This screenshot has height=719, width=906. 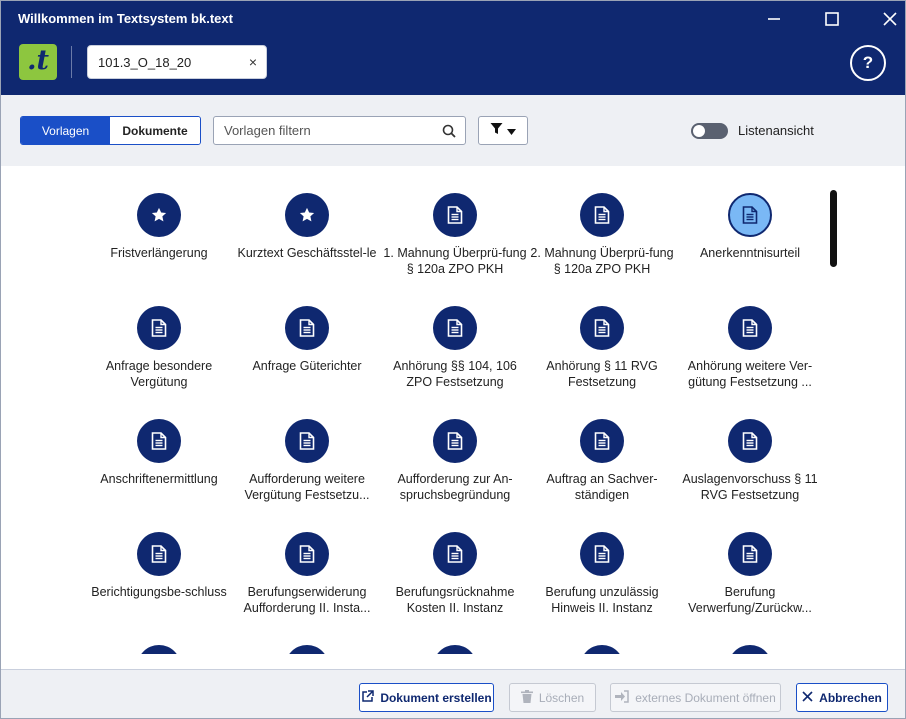 What do you see at coordinates (38, 62) in the screenshot?
I see `app-logo: .t` at bounding box center [38, 62].